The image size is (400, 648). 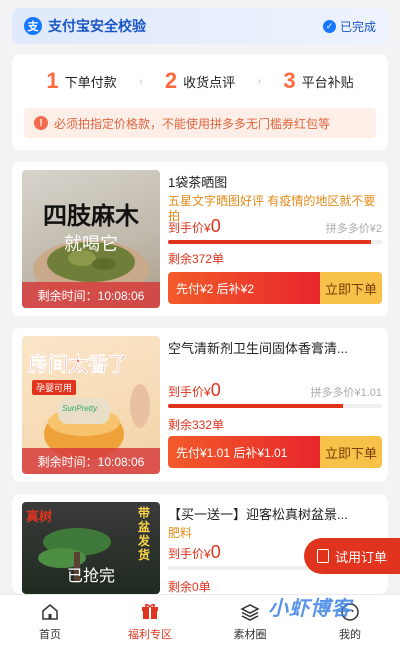 I want to click on trial-orders-label: 试用订单, so click(x=360, y=557).